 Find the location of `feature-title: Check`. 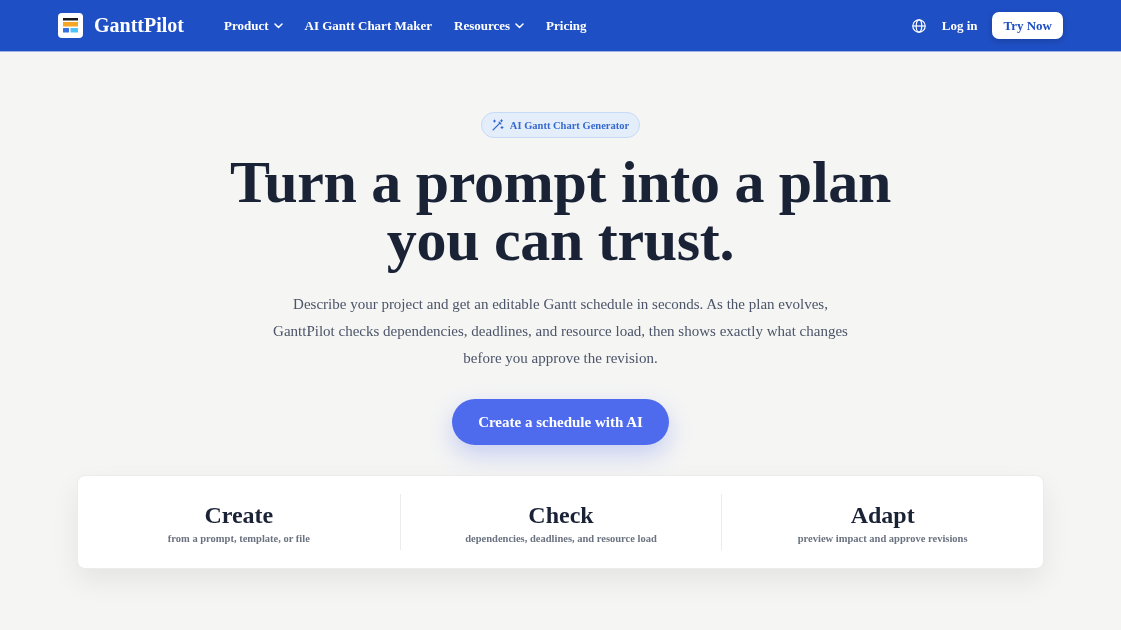

feature-title: Check is located at coordinates (561, 514).